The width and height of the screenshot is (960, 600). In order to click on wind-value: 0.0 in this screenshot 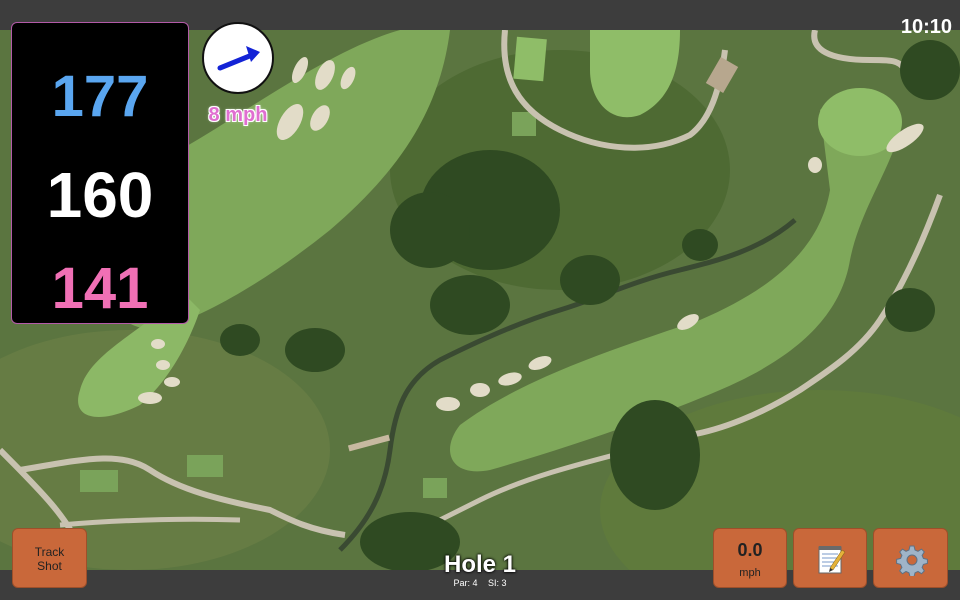, I will do `click(750, 550)`.